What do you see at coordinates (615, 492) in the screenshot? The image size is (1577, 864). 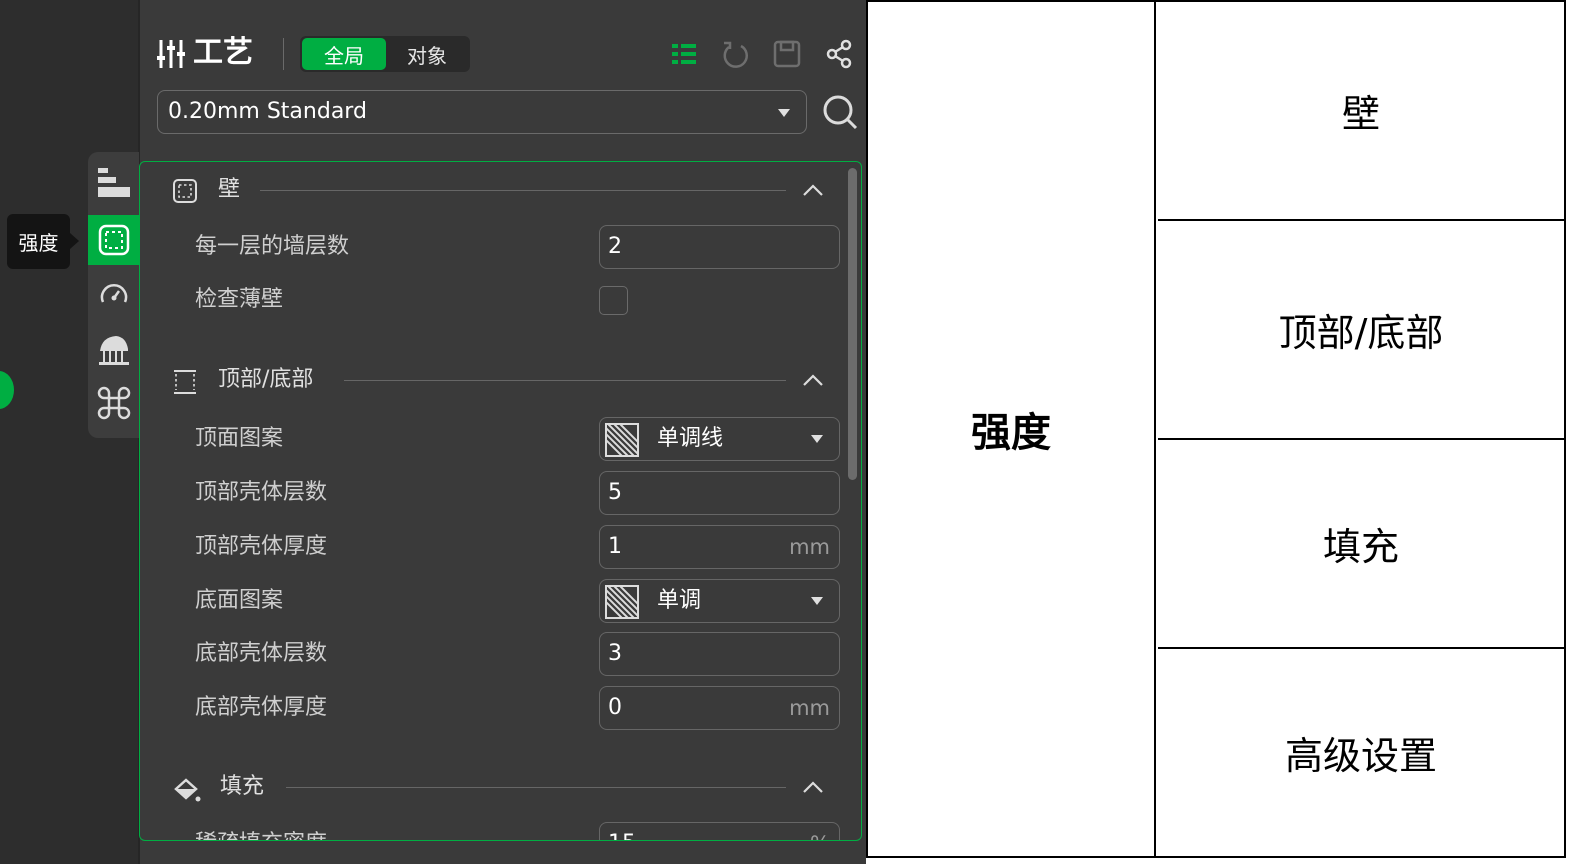 I see `top-shell-layers-value: 5` at bounding box center [615, 492].